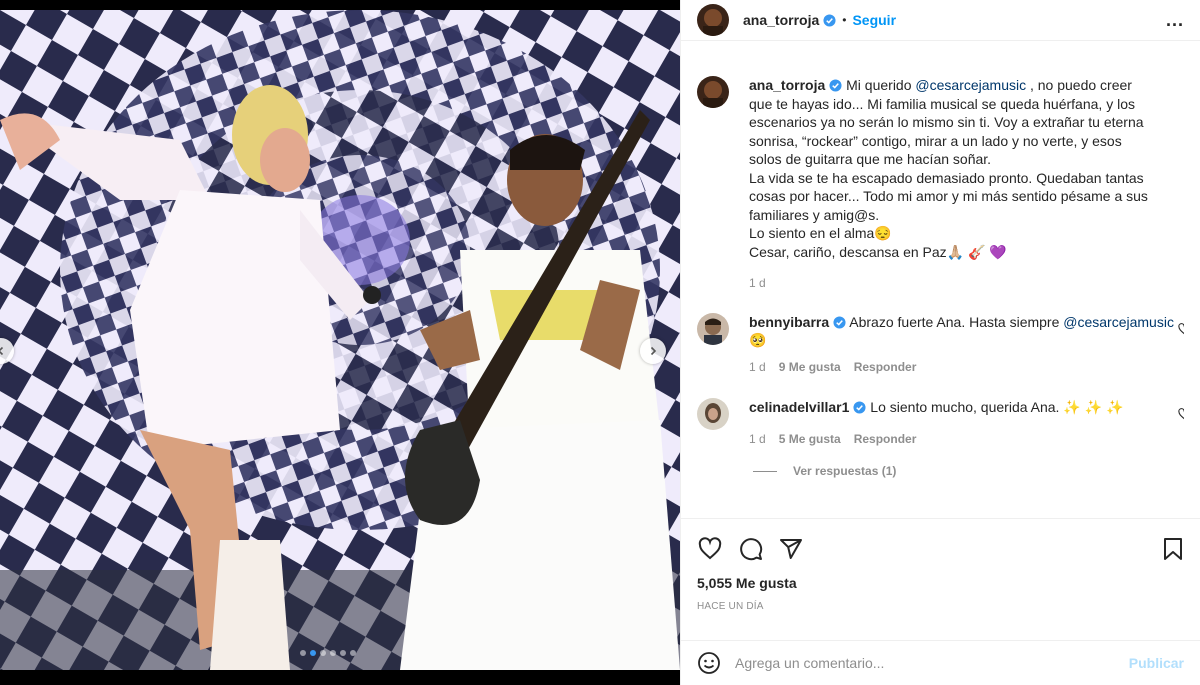 This screenshot has width=1200, height=685. I want to click on heart-icon, so click(710, 548).